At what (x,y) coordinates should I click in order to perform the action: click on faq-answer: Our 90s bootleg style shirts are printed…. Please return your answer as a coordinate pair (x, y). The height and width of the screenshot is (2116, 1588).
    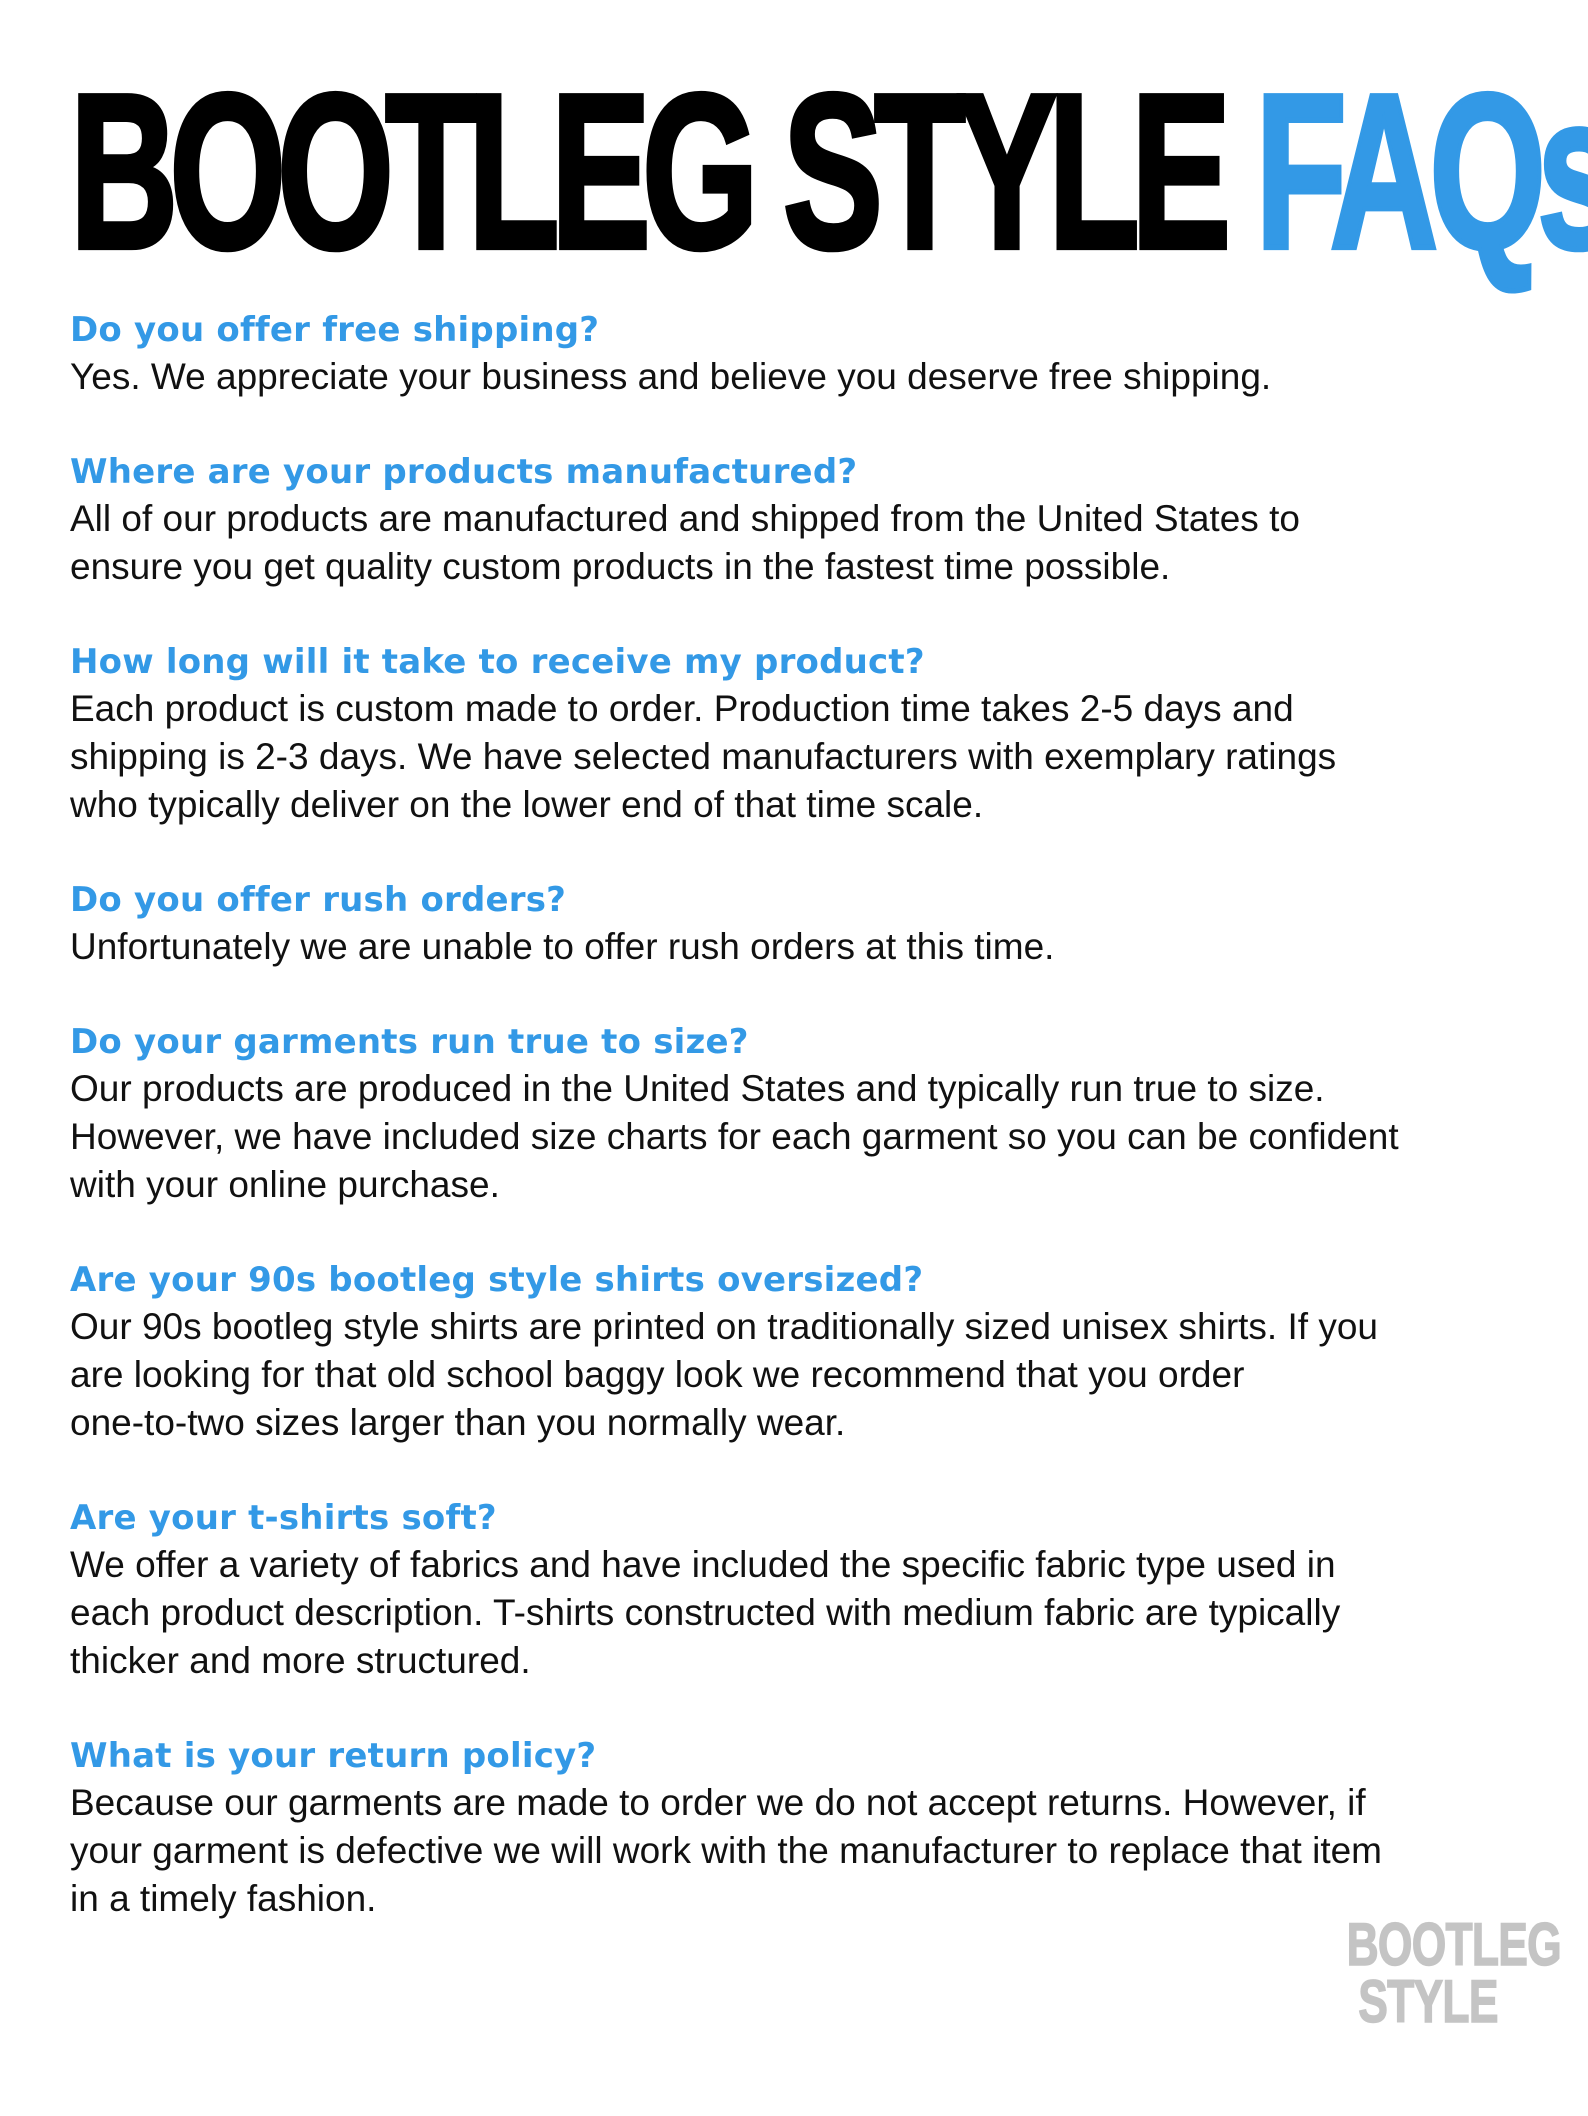
    Looking at the image, I should click on (724, 1374).